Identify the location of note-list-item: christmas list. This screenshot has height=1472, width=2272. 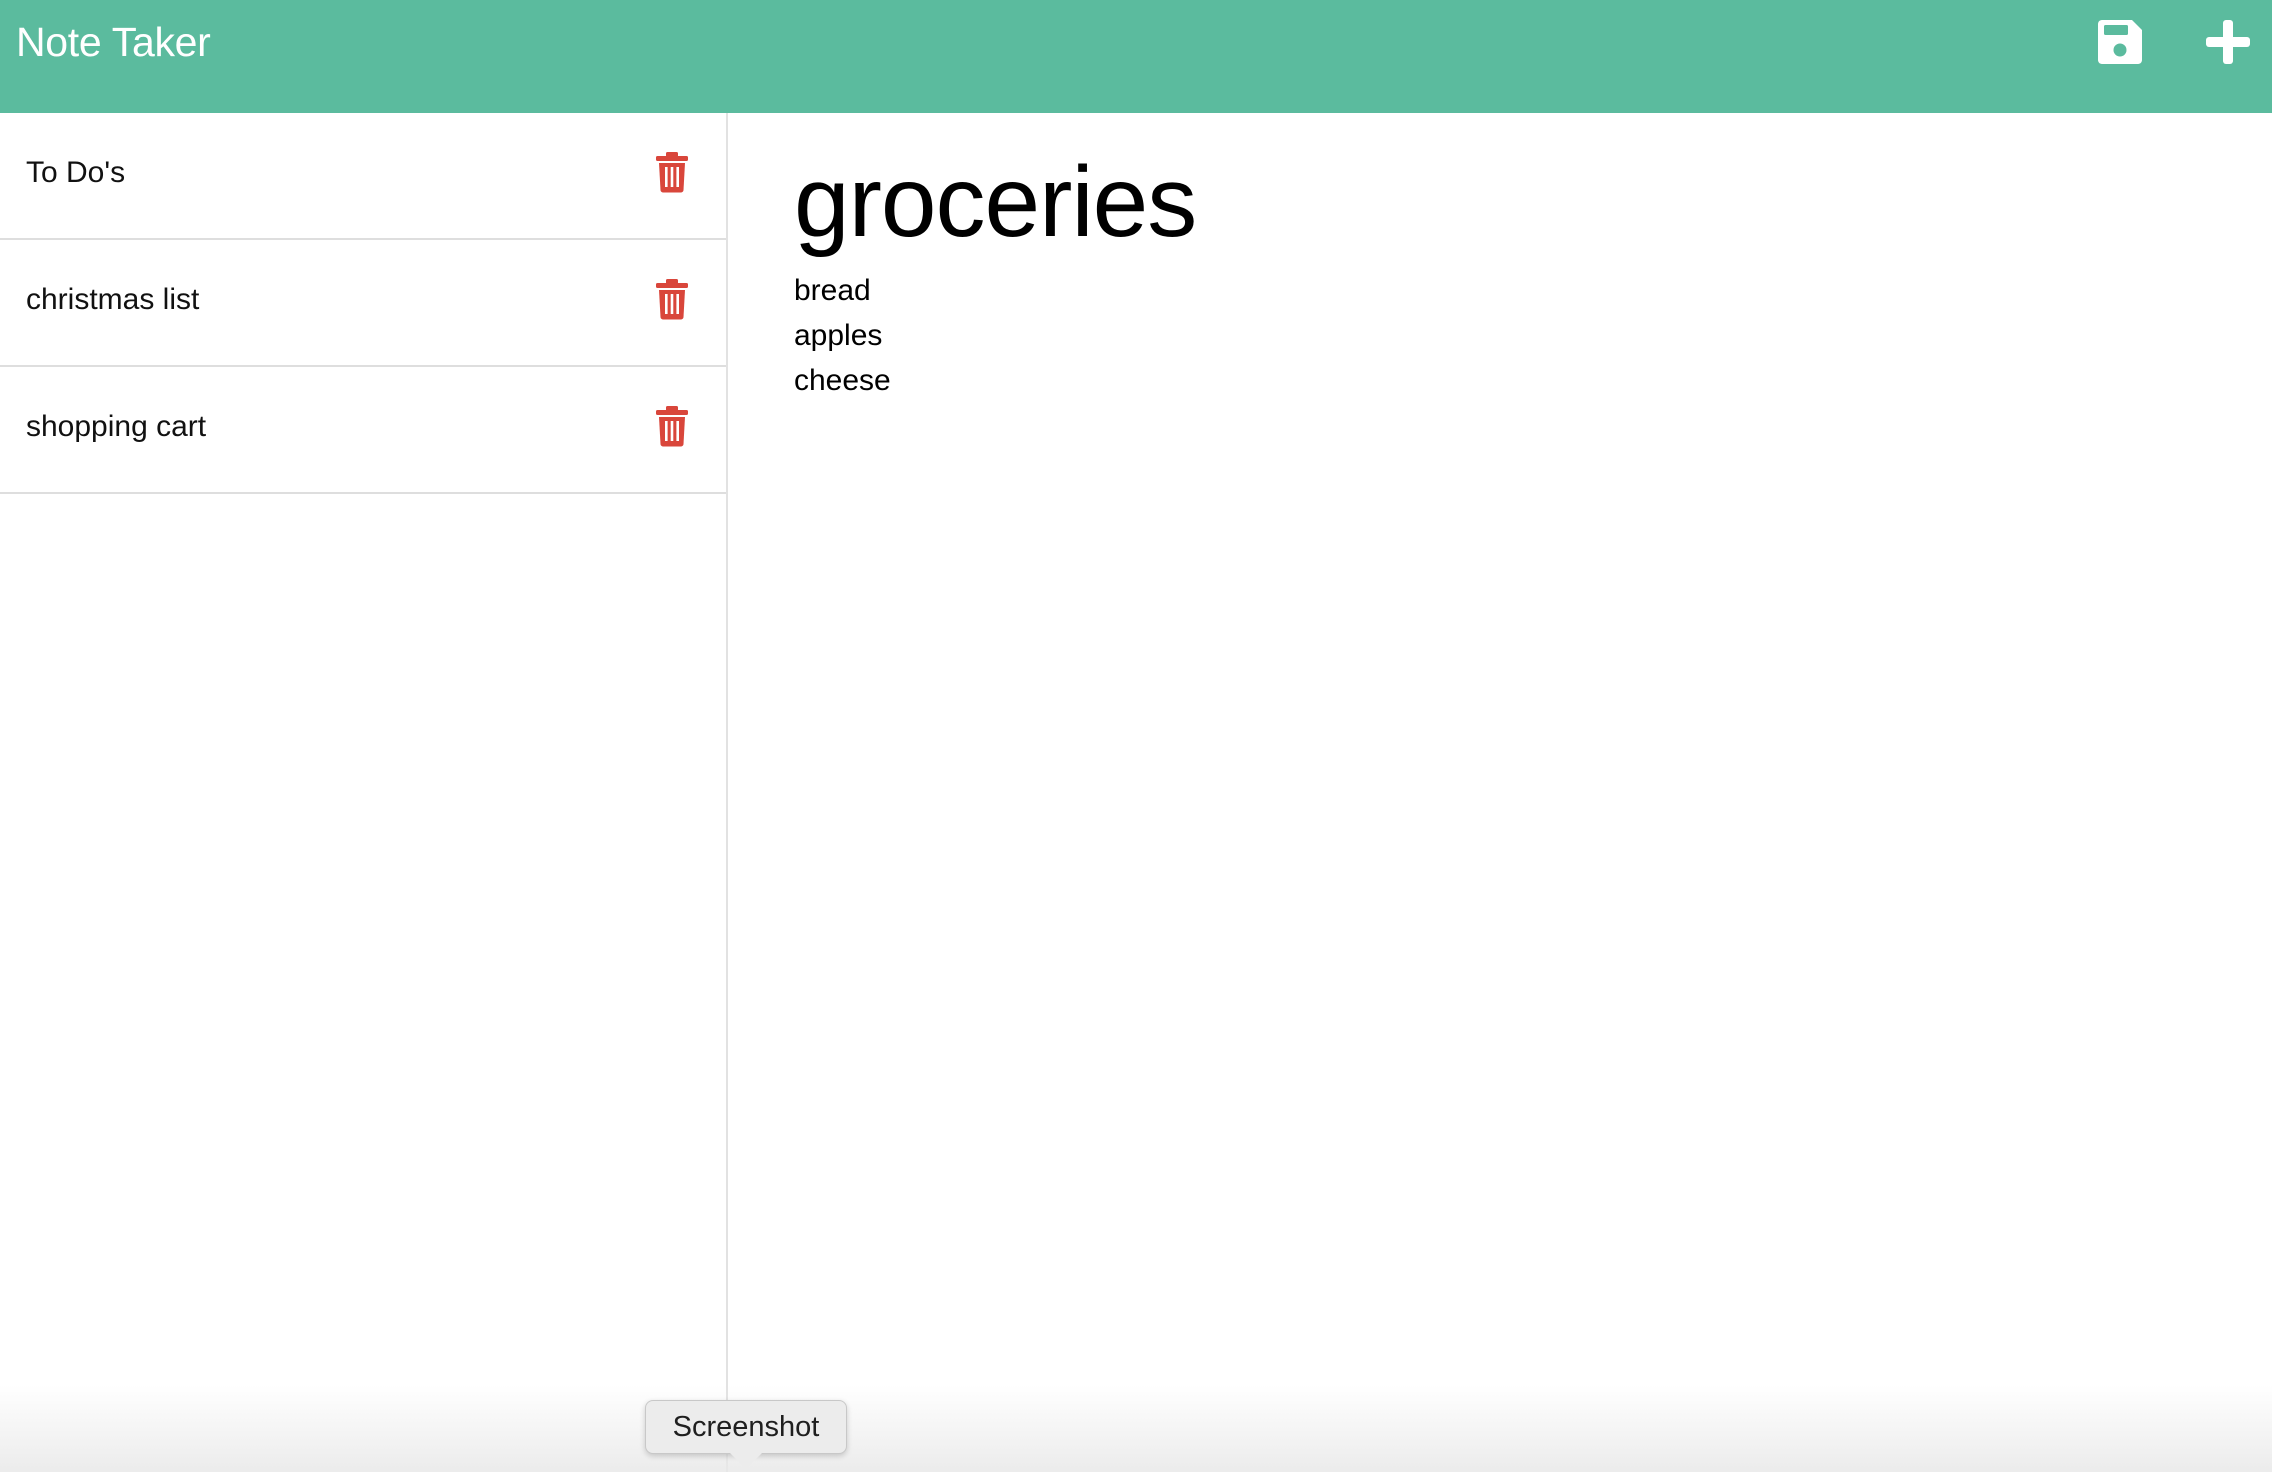
(363, 303).